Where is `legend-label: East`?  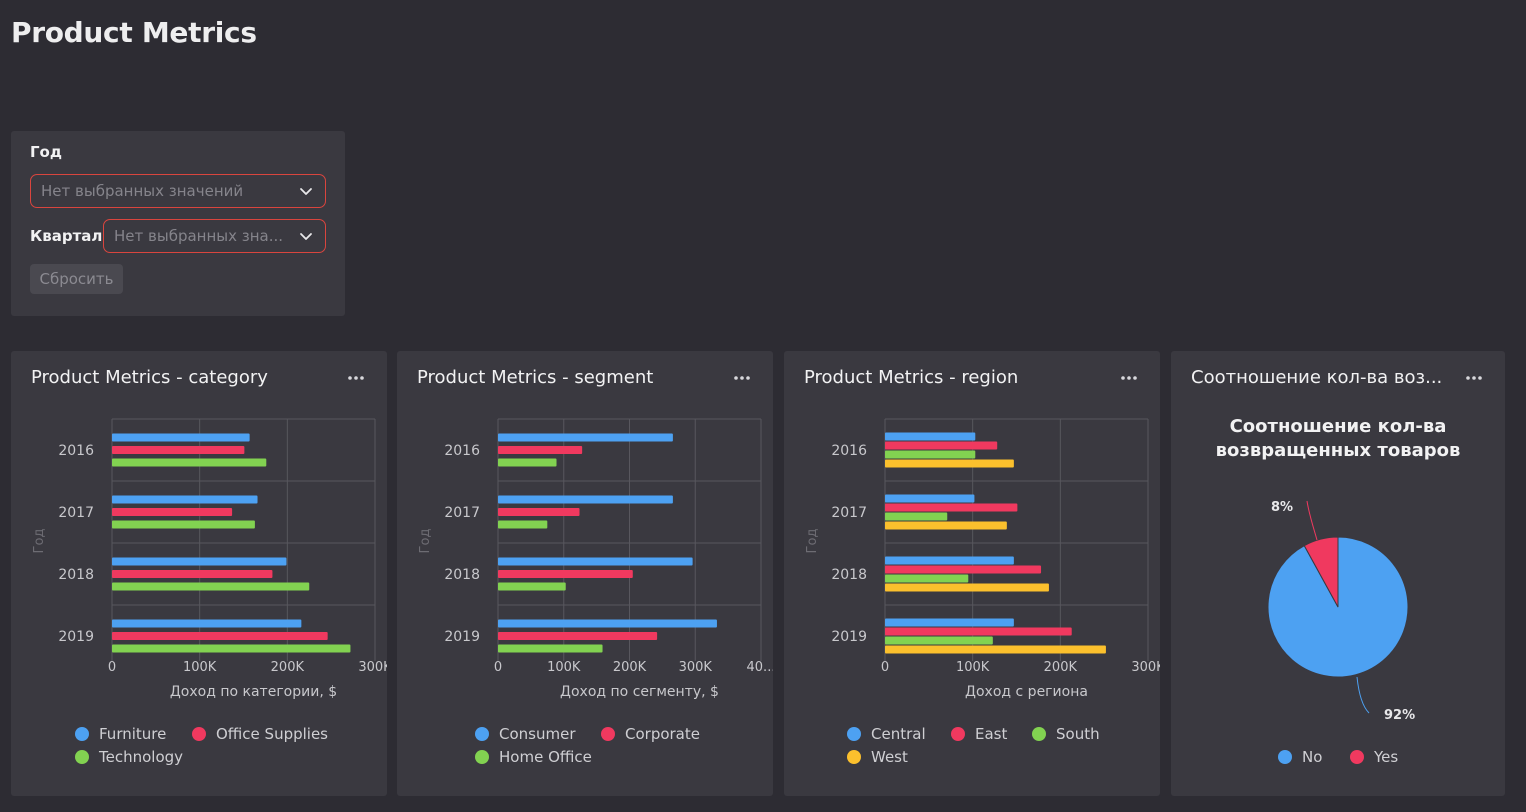 legend-label: East is located at coordinates (991, 734).